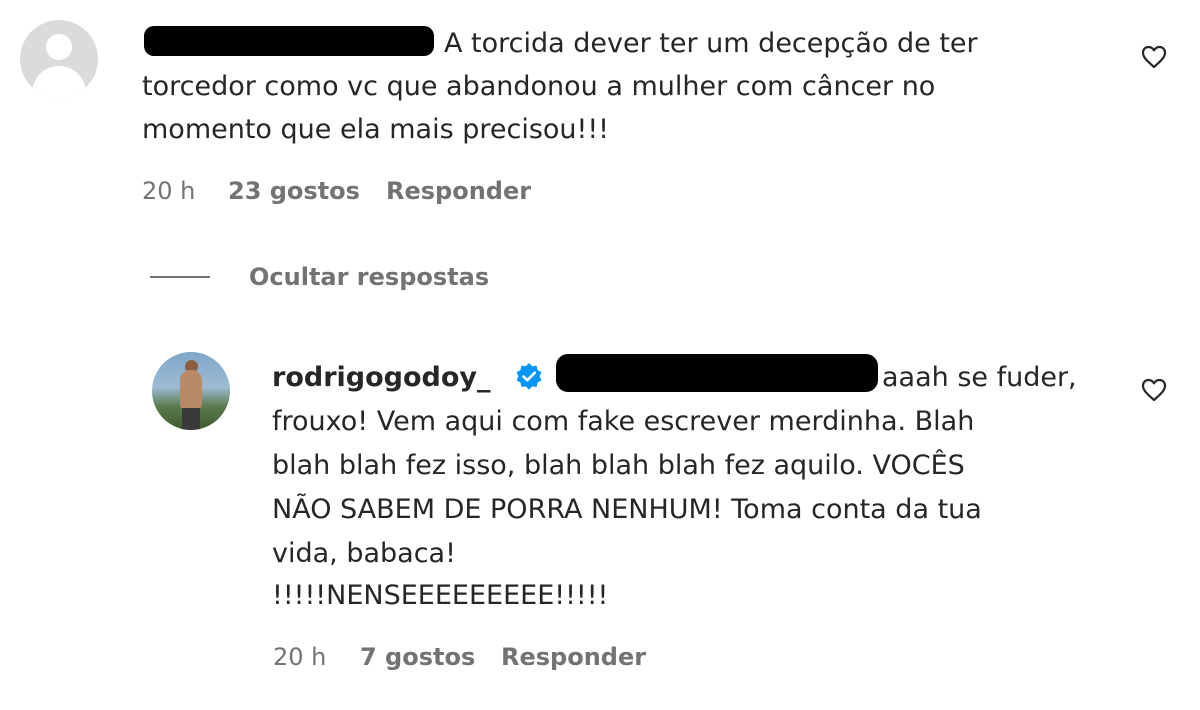 The width and height of the screenshot is (1200, 710). Describe the element at coordinates (294, 191) in the screenshot. I see `like-count: 23 gostos` at that location.